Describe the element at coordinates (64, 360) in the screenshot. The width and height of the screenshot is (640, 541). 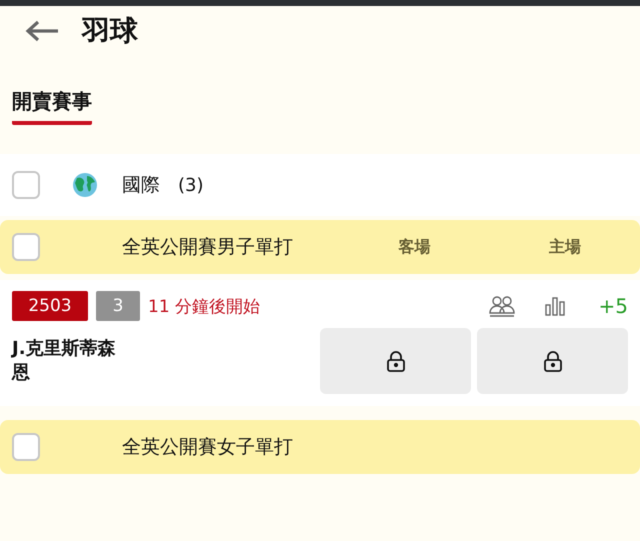
I see `player-name: J.克里斯蒂森恩` at that location.